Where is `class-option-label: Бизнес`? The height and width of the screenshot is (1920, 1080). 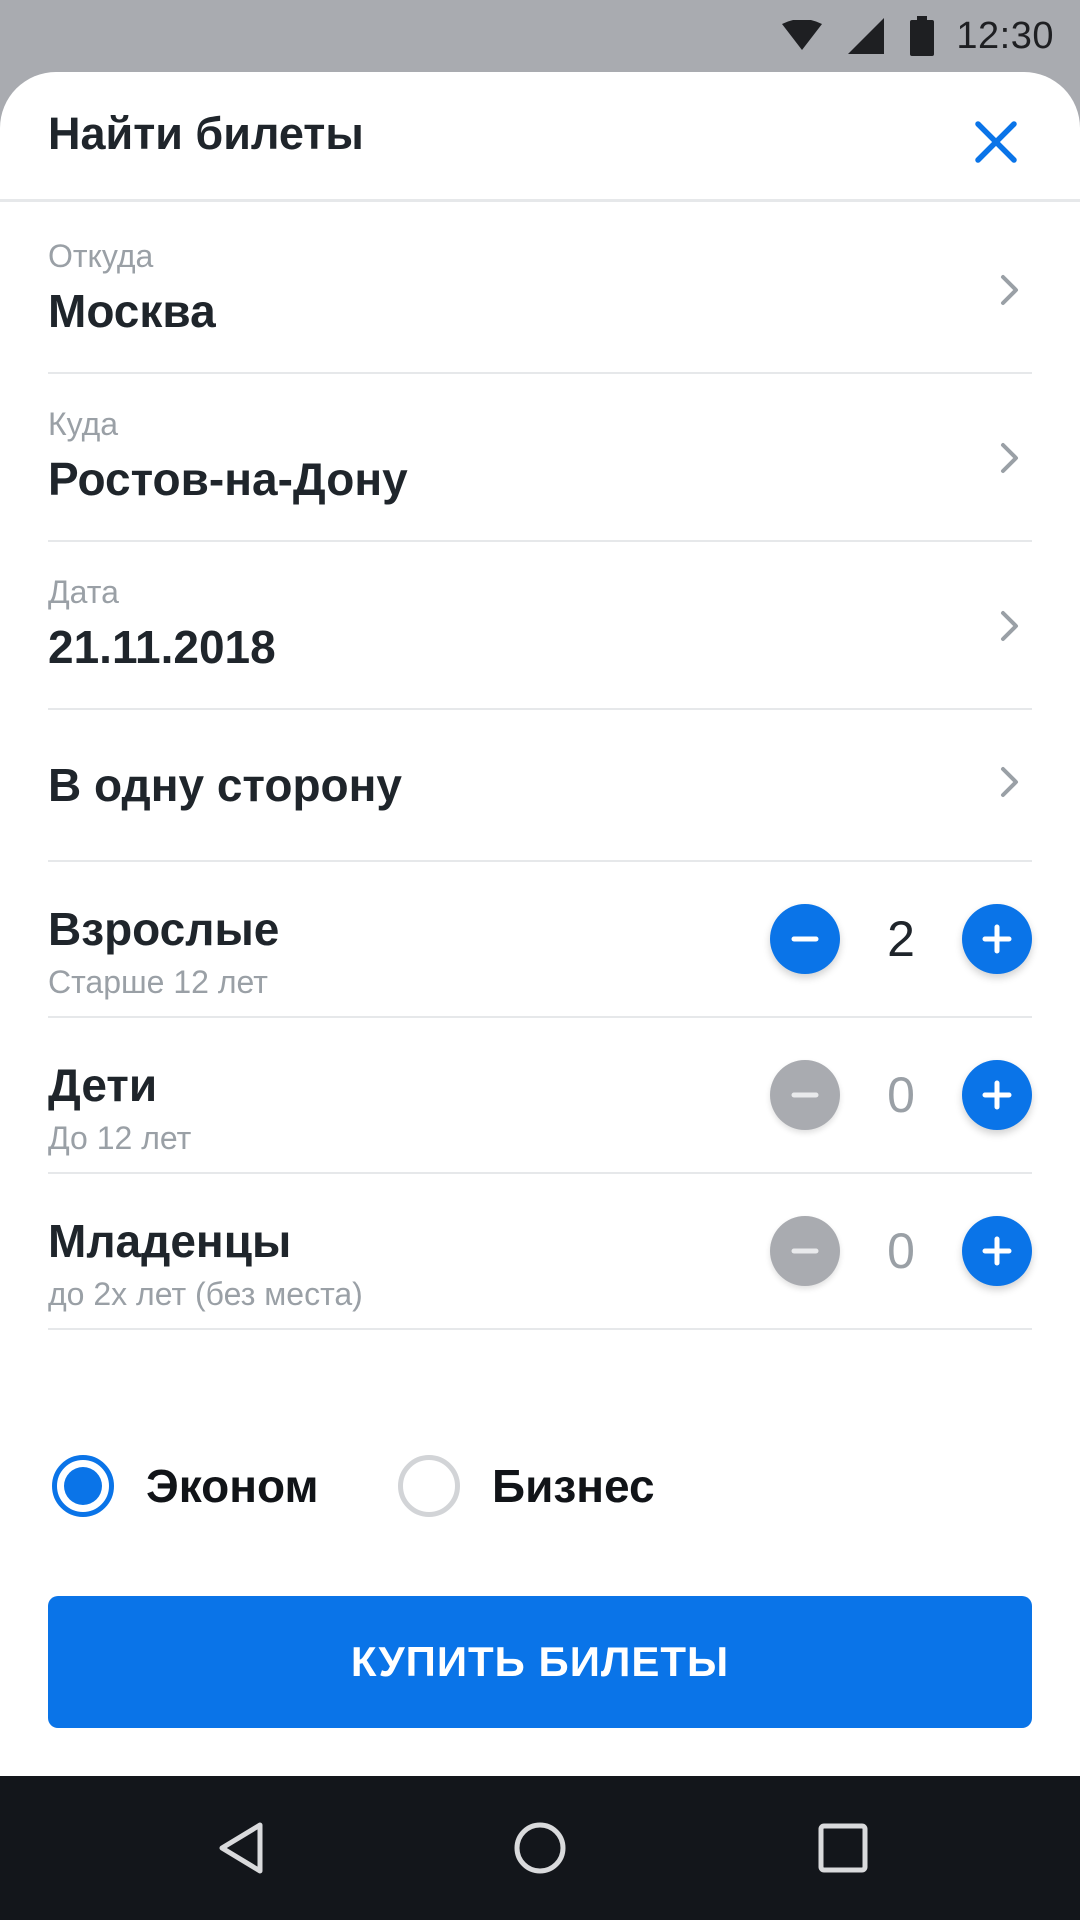 class-option-label: Бизнес is located at coordinates (573, 1486).